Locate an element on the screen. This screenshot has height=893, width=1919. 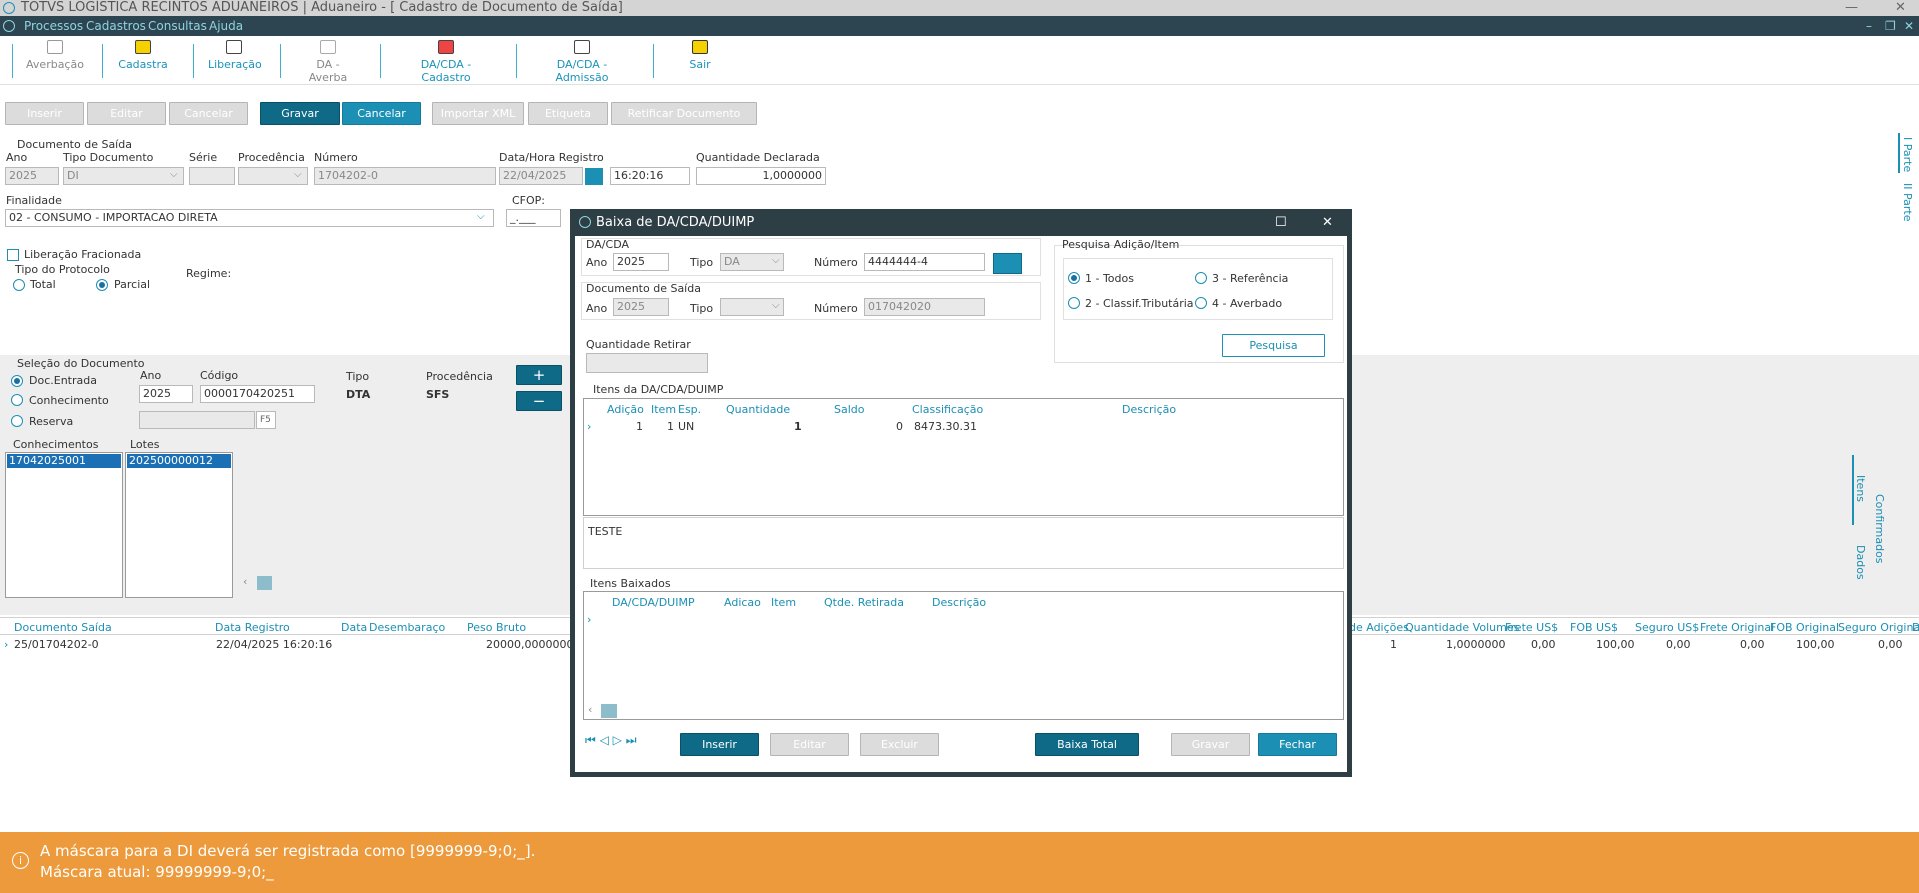
col-quantidade: Quantidade is located at coordinates (758, 409).